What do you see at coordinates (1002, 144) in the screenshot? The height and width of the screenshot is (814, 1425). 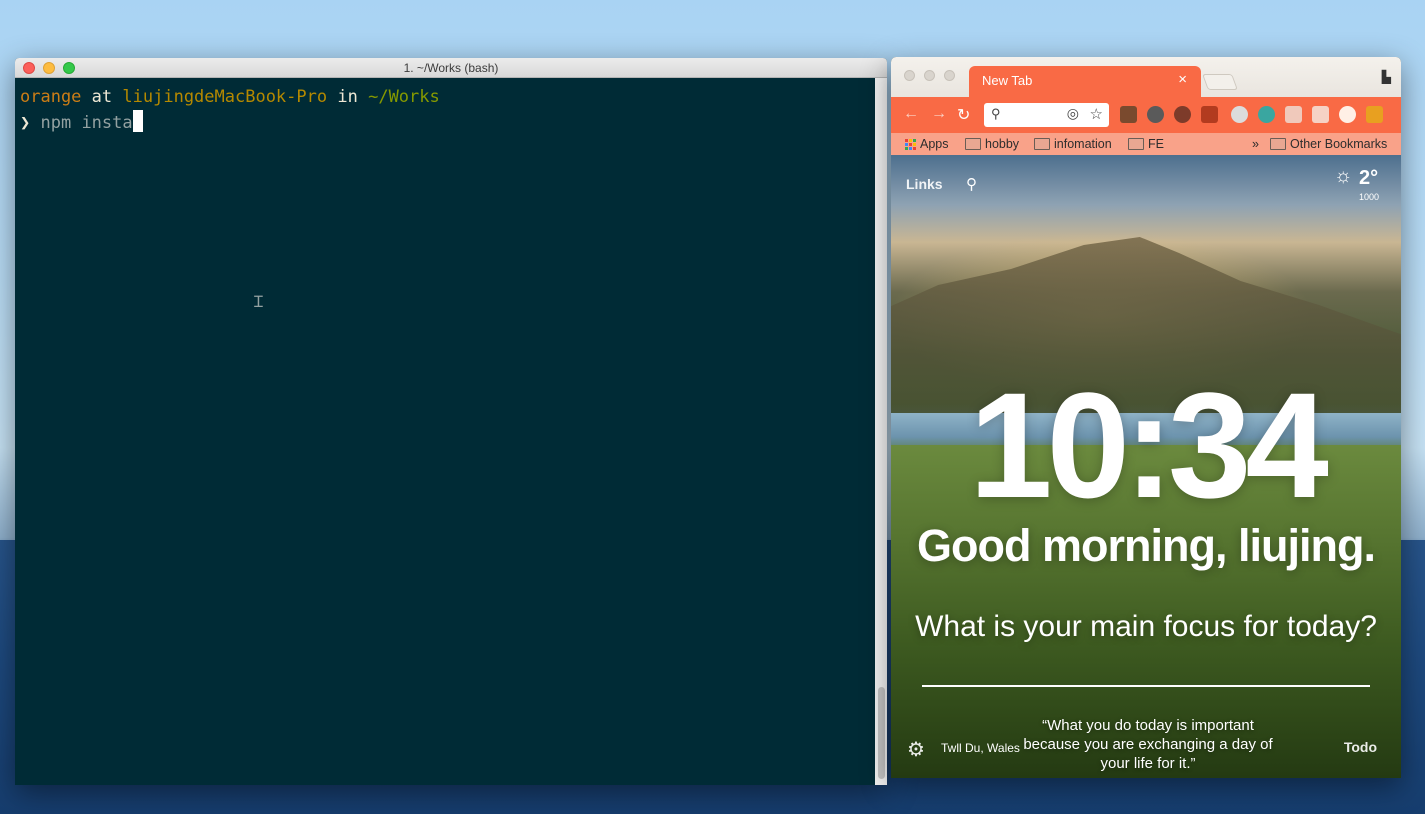 I see `bookmark-label: hobby` at bounding box center [1002, 144].